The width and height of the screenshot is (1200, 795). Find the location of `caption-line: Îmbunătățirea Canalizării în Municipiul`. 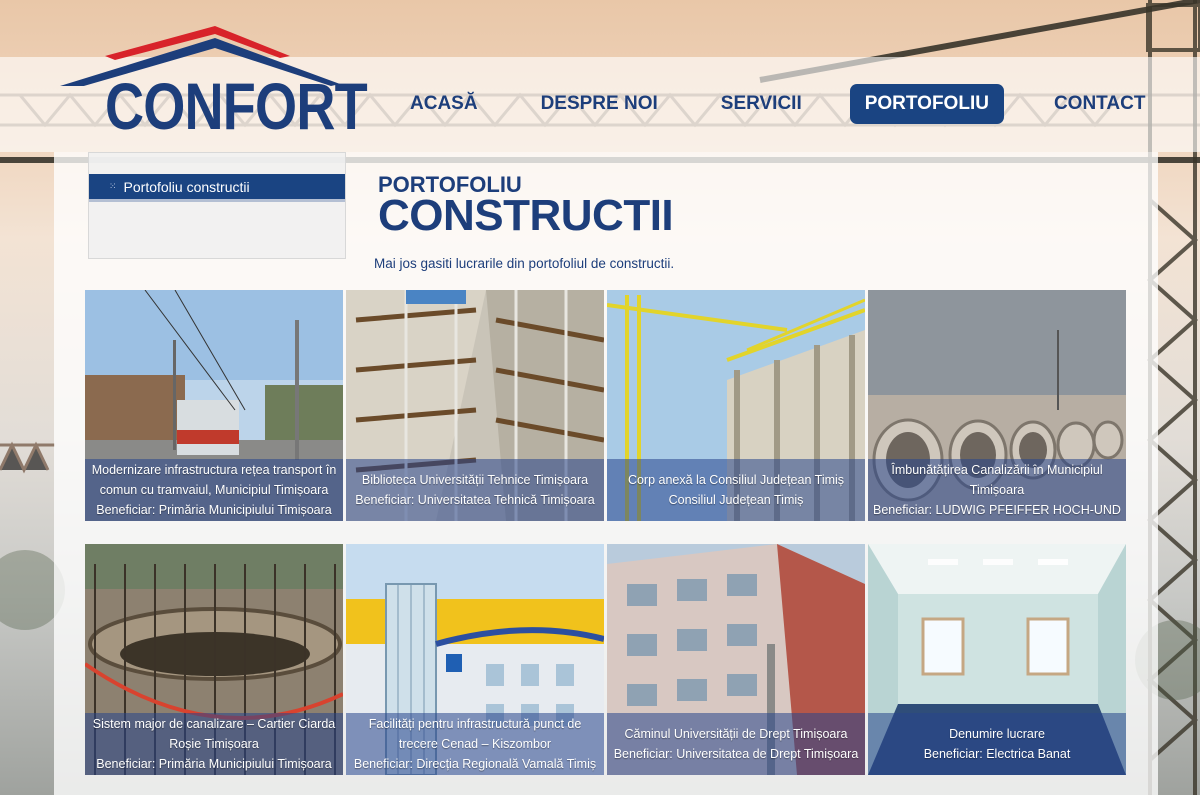

caption-line: Îmbunătățirea Canalizării în Municipiul is located at coordinates (997, 470).